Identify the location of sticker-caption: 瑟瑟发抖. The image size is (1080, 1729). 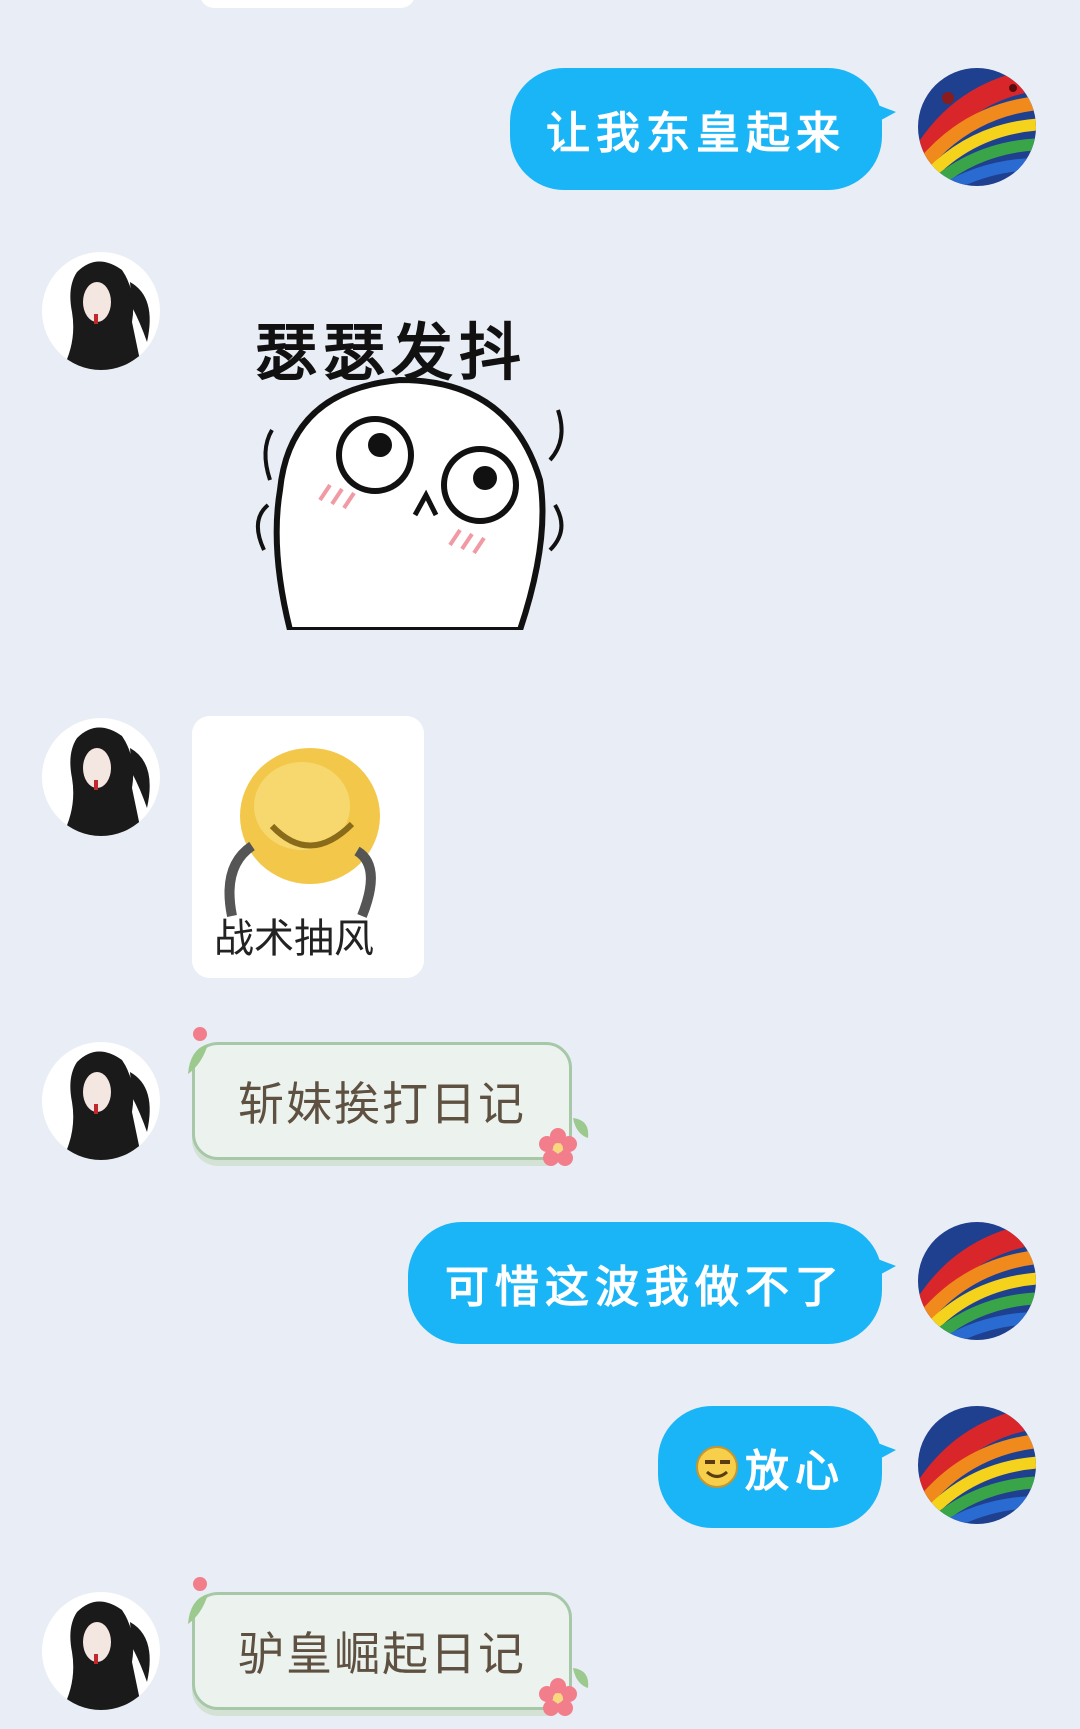
(391, 352).